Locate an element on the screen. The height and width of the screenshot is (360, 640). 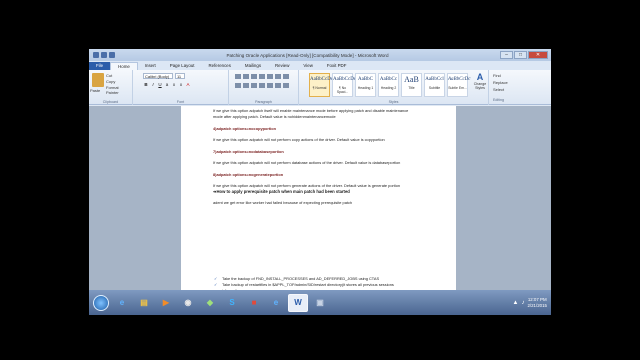
system-tray: ▲ ♪ 12:07 PM 2/21/2015 is located at coordinates (532, 302).